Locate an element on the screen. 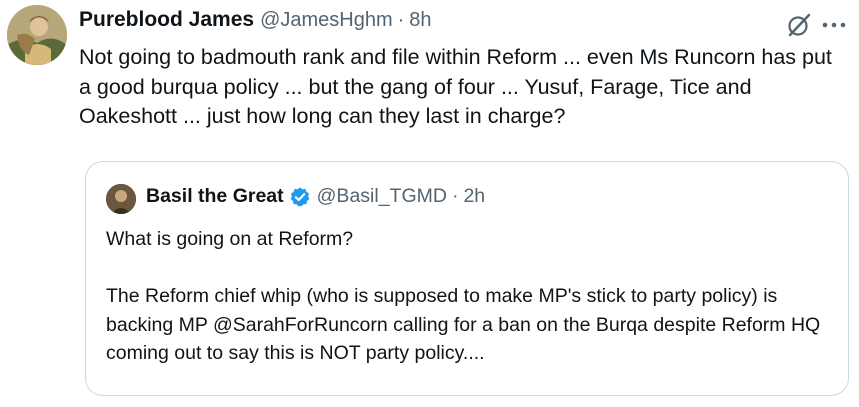 Image resolution: width=859 pixels, height=407 pixels. quote-timestamp: 2h is located at coordinates (474, 196).